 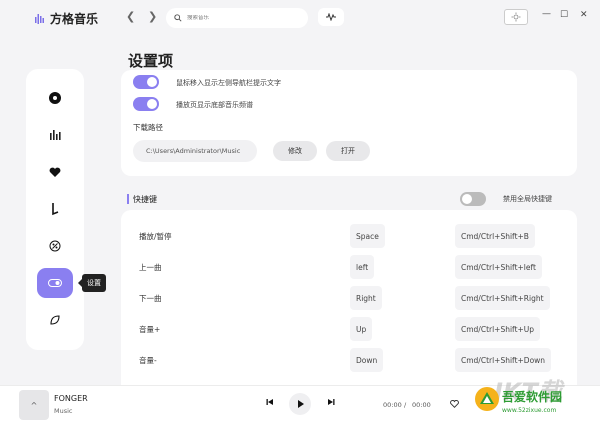 What do you see at coordinates (295, 151) in the screenshot?
I see `modify-path-button: 修改` at bounding box center [295, 151].